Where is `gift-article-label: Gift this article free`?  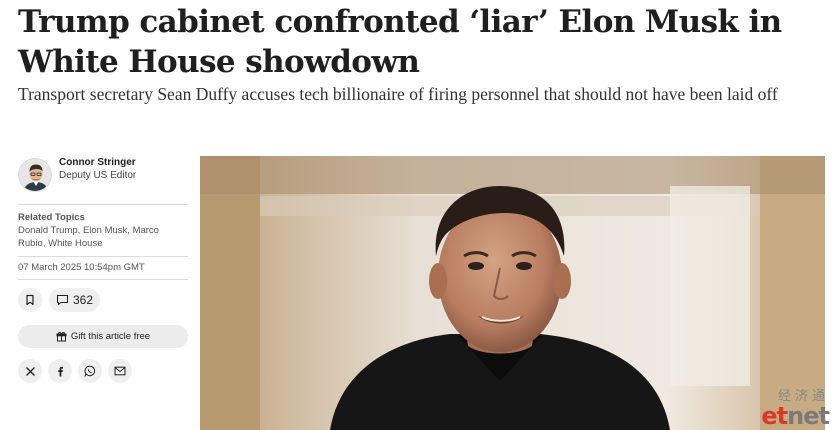
gift-article-label: Gift this article free is located at coordinates (110, 336).